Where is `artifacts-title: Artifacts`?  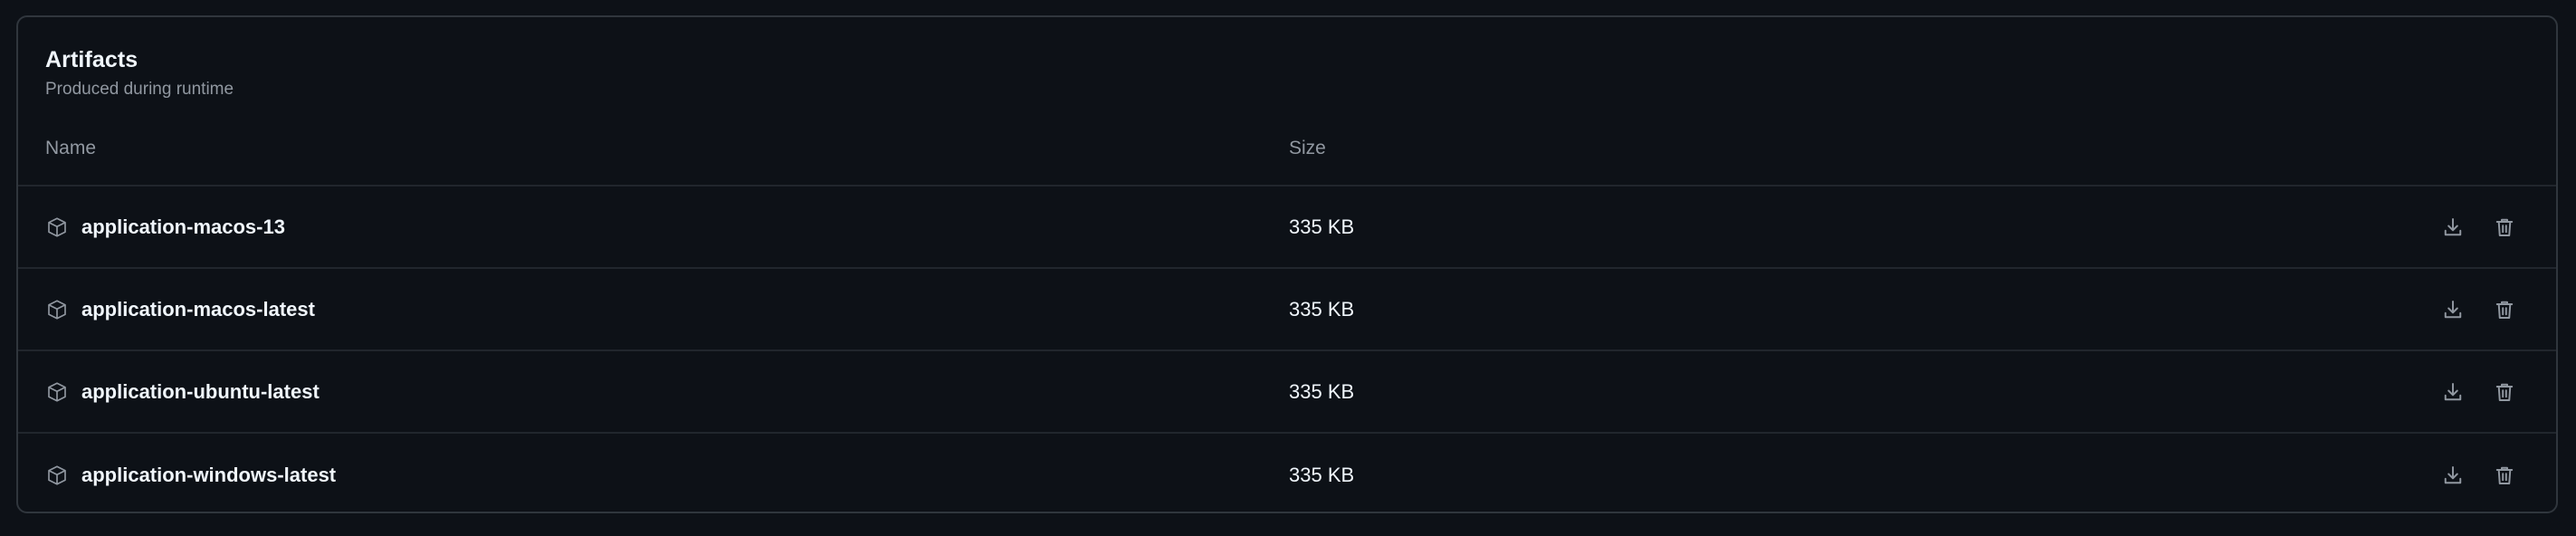 artifacts-title: Artifacts is located at coordinates (92, 59).